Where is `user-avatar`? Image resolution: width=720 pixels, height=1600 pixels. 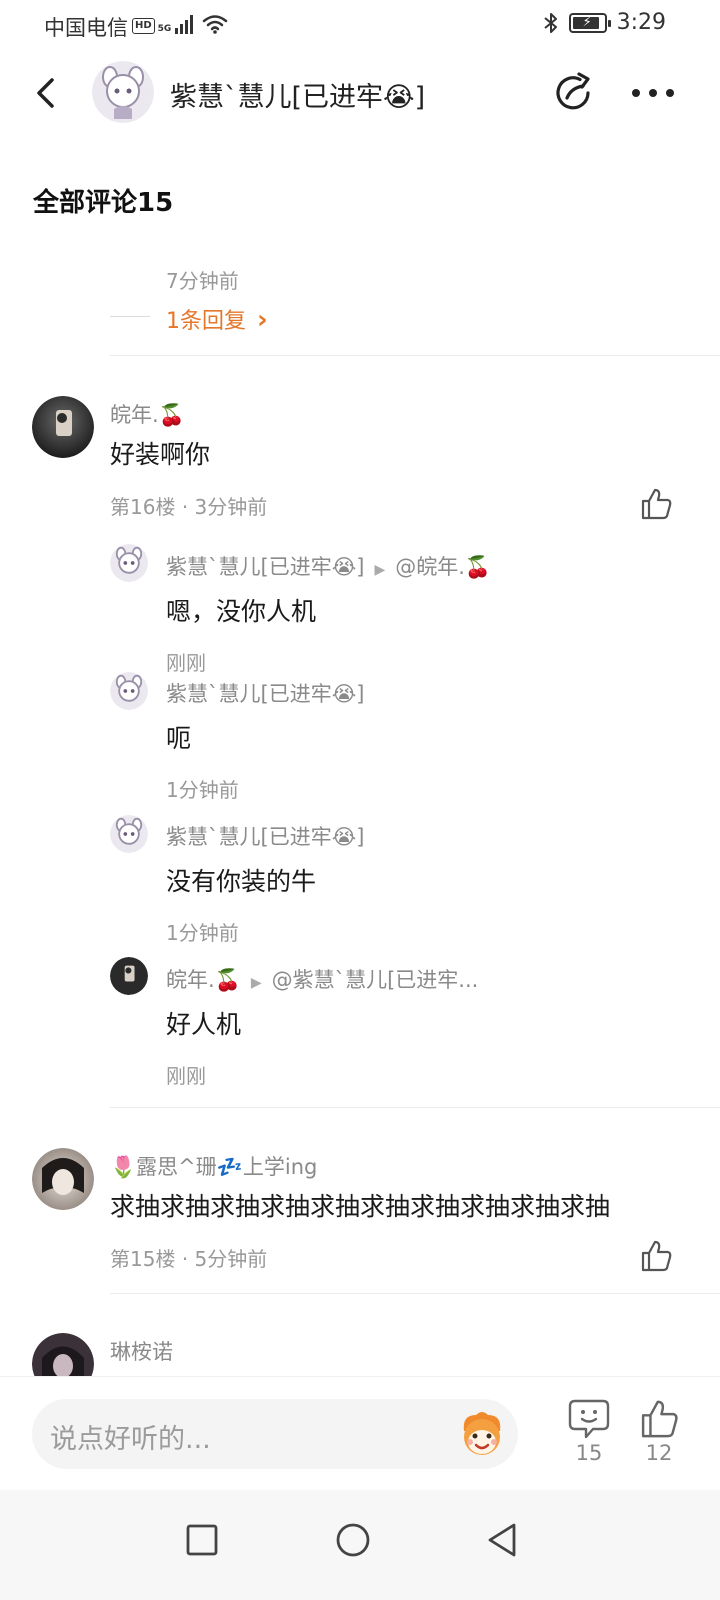 user-avatar is located at coordinates (123, 92).